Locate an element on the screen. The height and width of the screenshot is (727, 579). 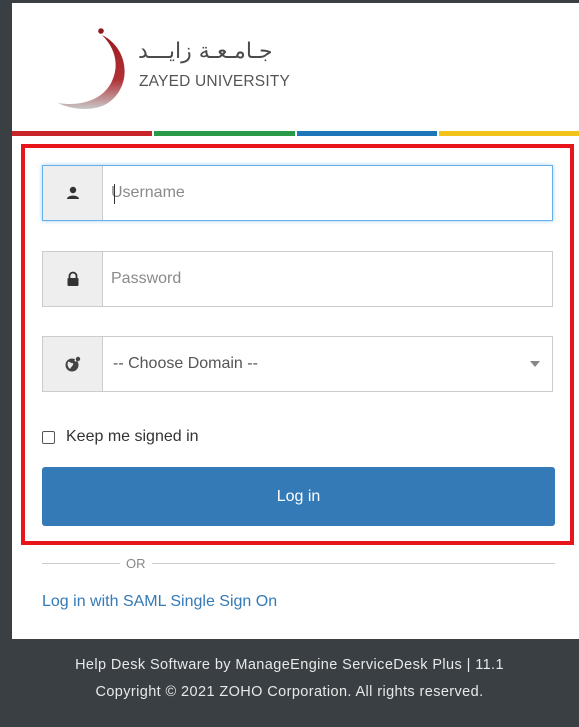
divider-line-left is located at coordinates (81, 563).